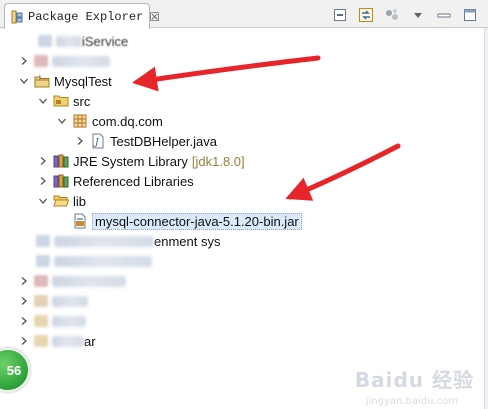 The image size is (488, 409). I want to click on project-label: enment sys, so click(187, 241).